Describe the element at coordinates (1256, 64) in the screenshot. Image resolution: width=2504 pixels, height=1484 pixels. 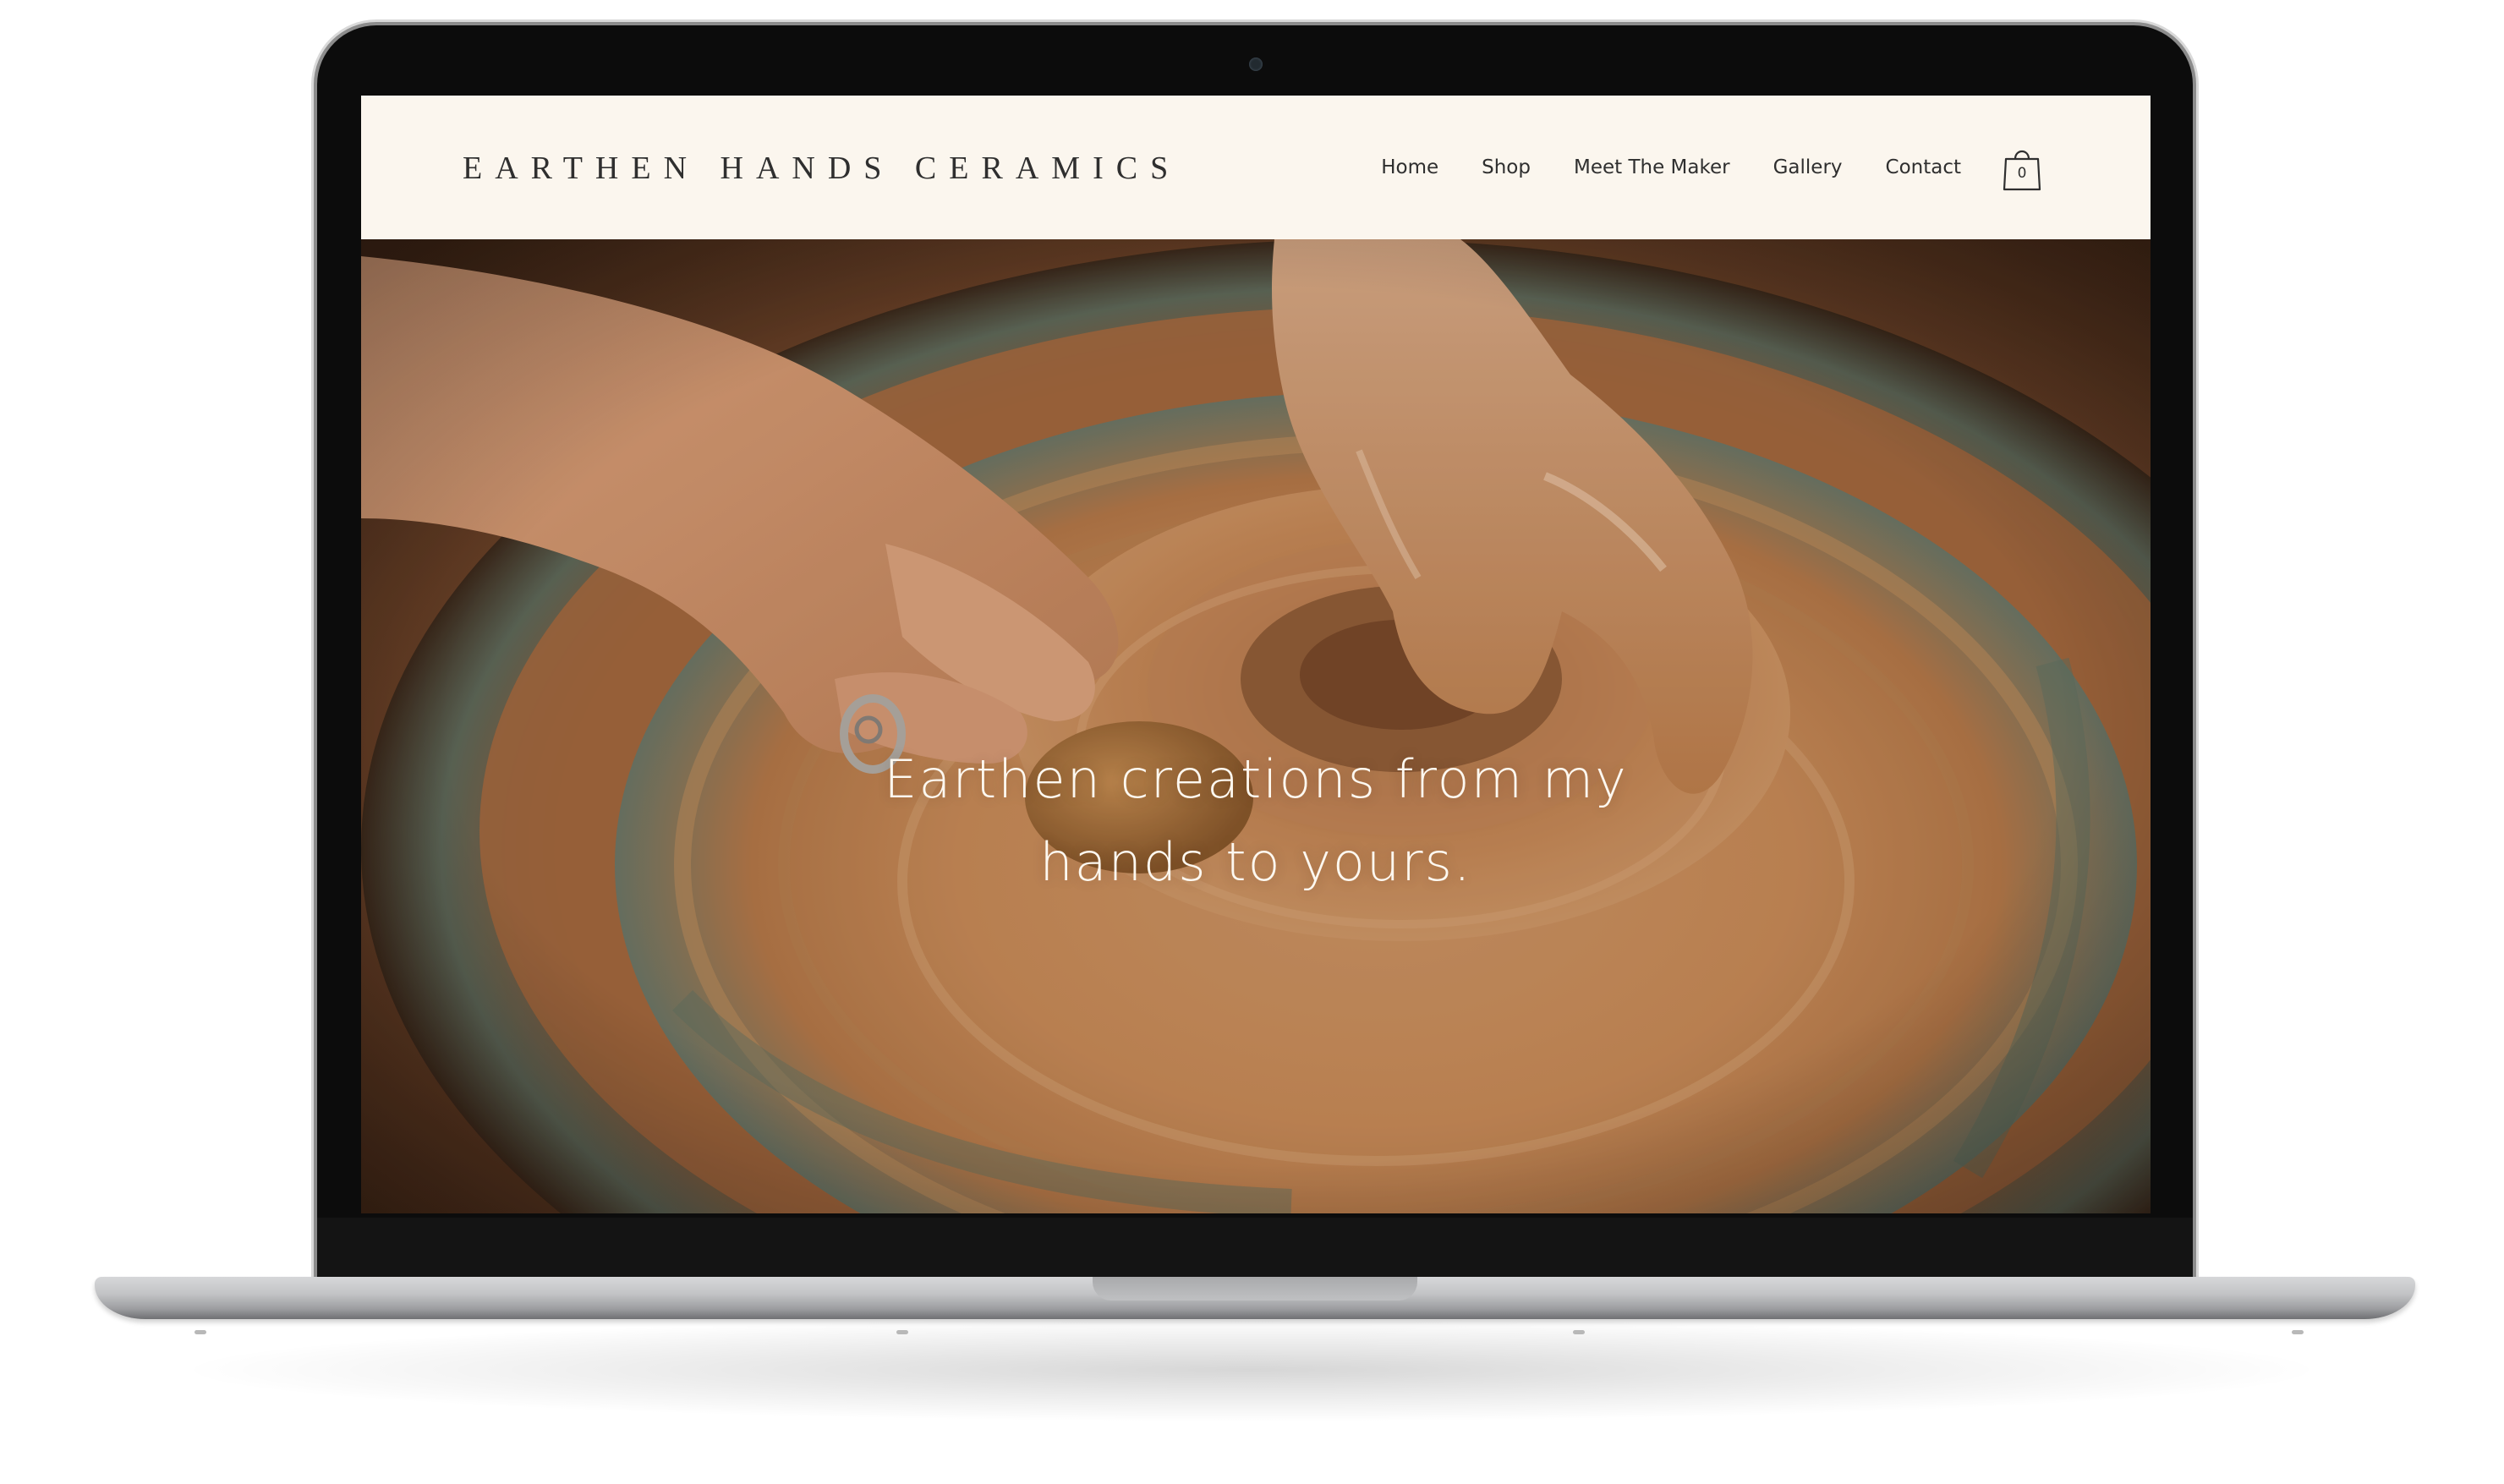
I see `webcam` at that location.